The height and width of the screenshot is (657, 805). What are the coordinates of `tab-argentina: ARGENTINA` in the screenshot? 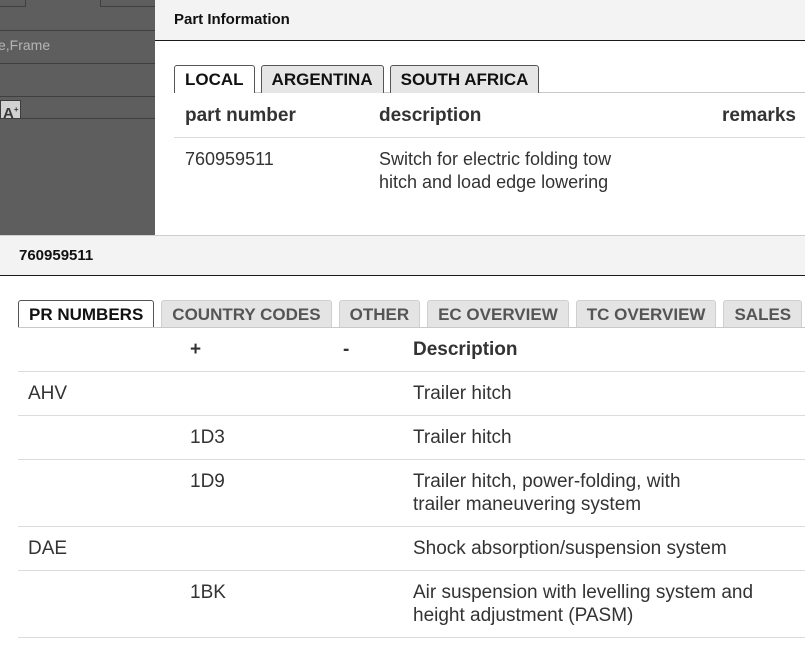 It's located at (322, 79).